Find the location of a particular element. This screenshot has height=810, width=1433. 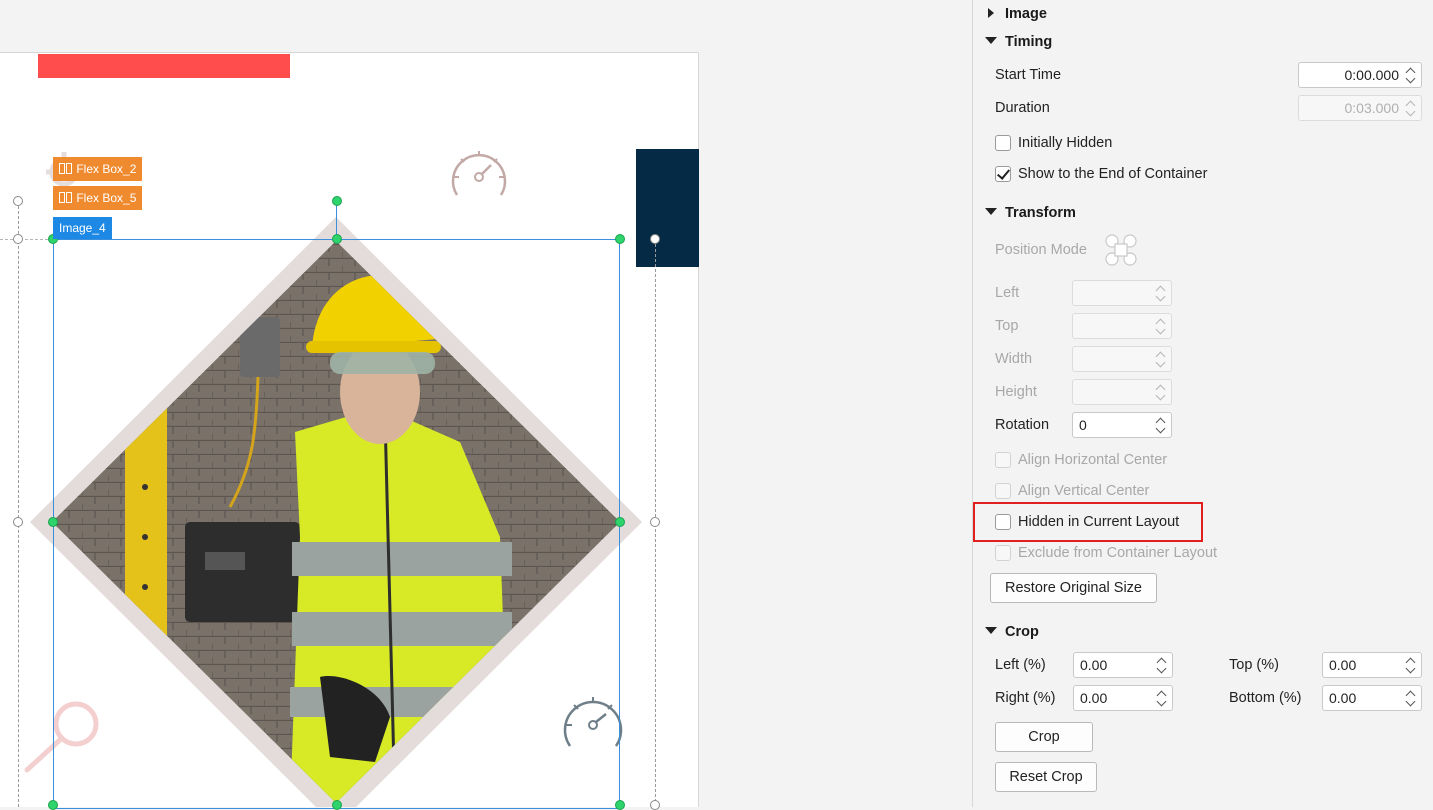

rotate-handle is located at coordinates (337, 201).